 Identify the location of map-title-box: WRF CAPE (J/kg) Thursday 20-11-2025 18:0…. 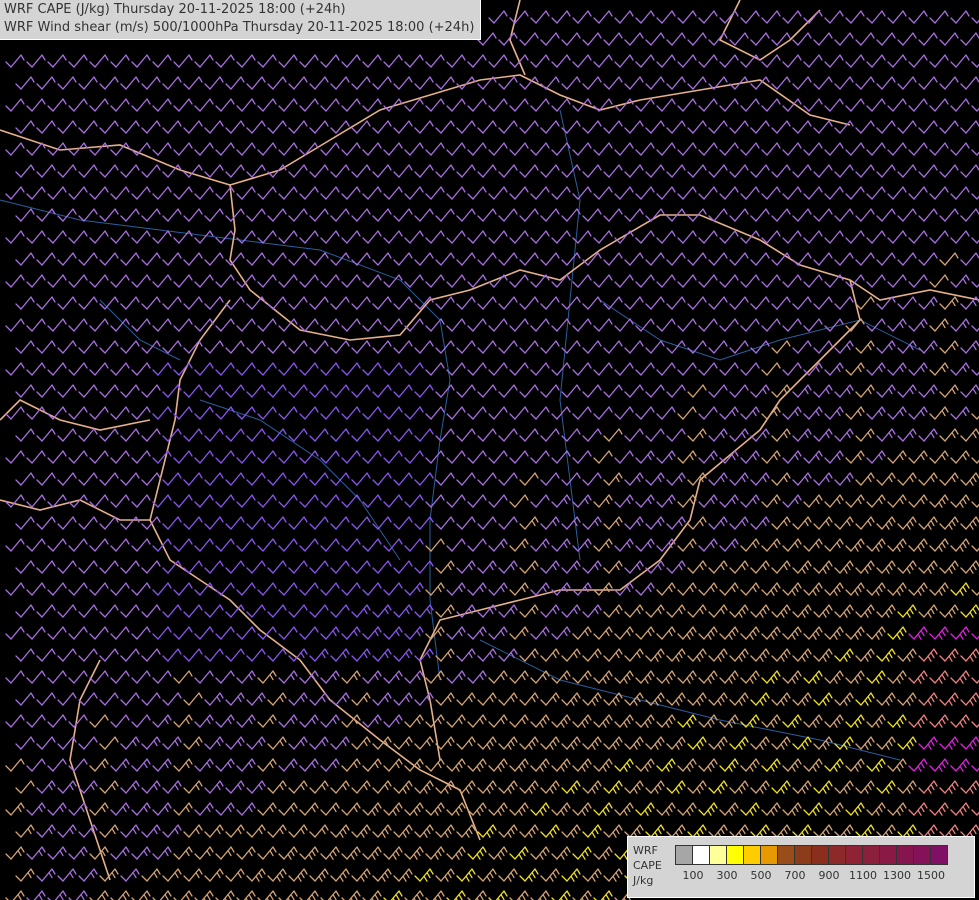
(241, 20).